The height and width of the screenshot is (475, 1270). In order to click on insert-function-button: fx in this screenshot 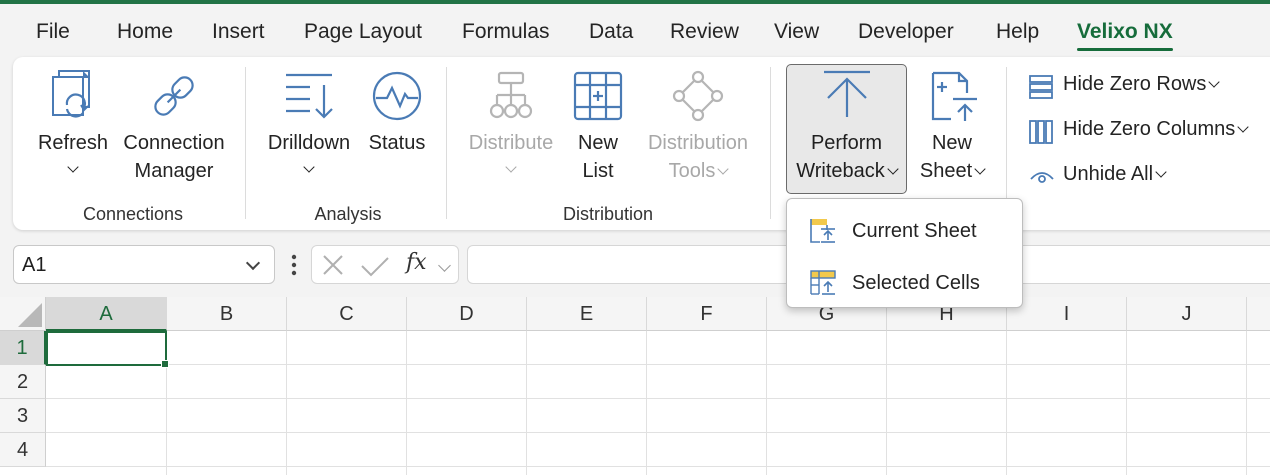, I will do `click(416, 262)`.